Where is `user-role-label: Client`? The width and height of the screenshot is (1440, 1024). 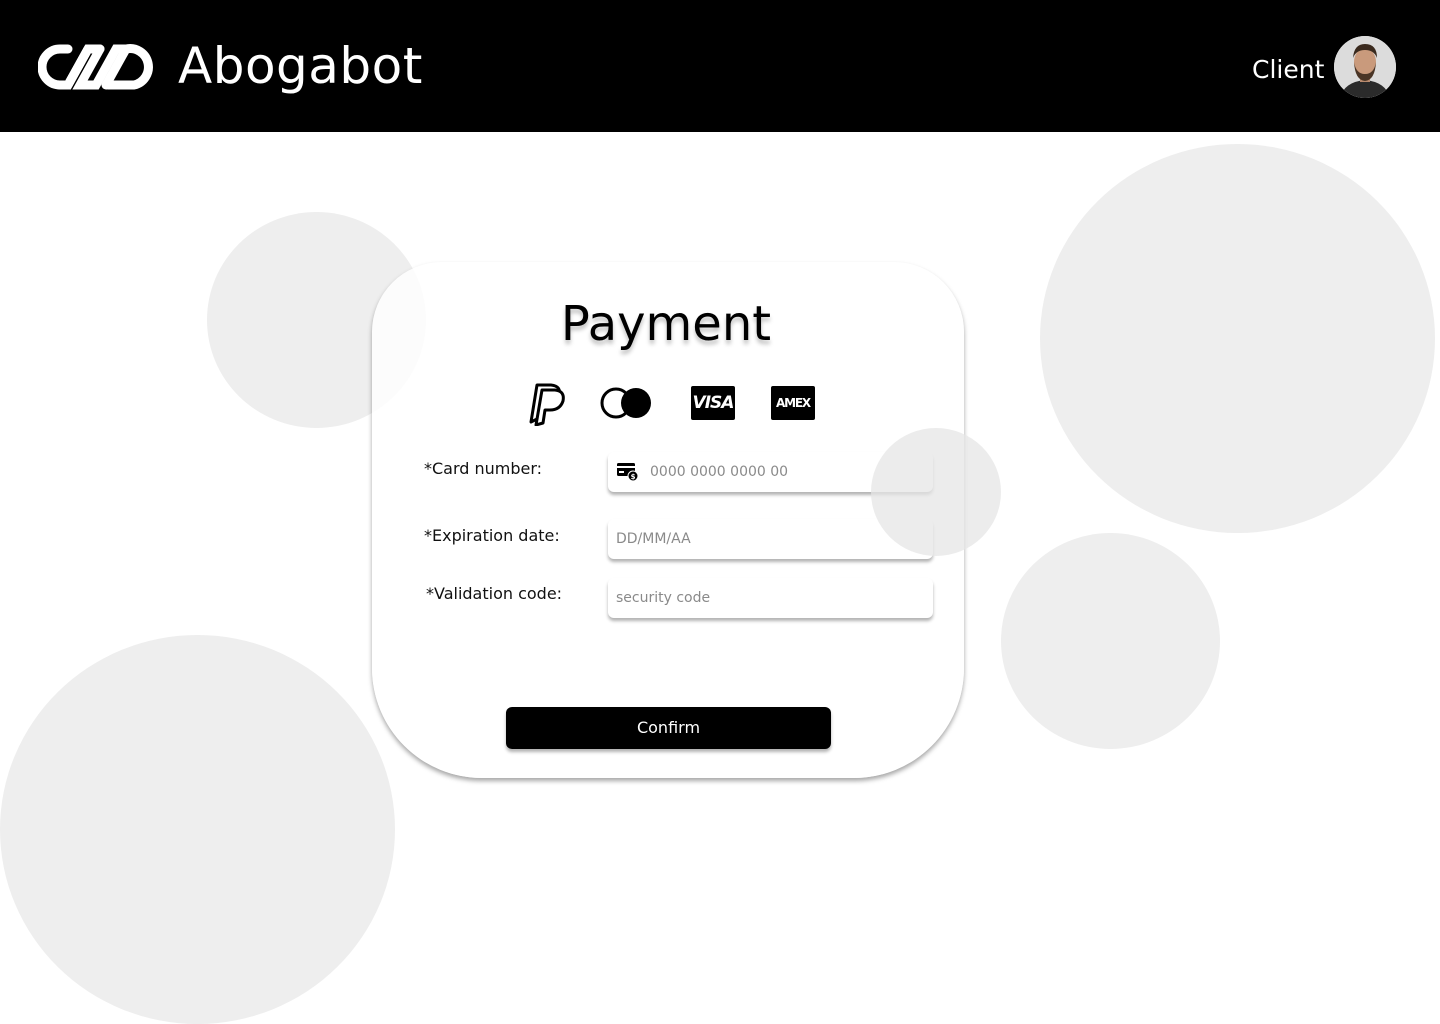
user-role-label: Client is located at coordinates (1288, 69).